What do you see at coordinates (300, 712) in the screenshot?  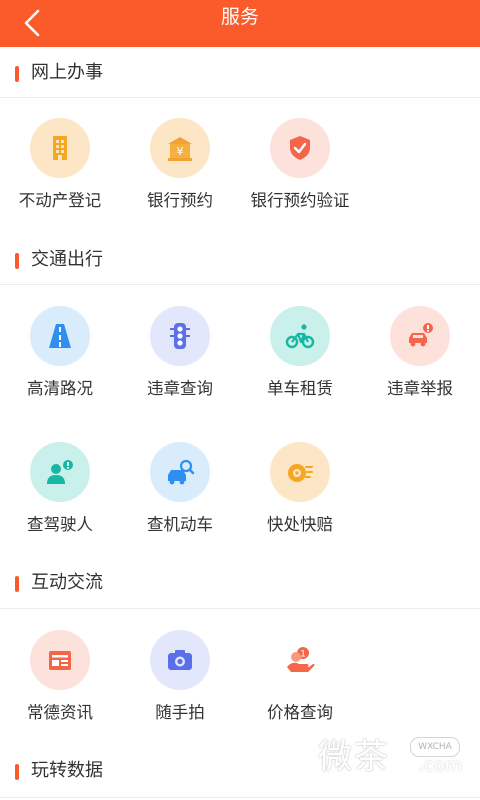 I see `service-label: 价格查询` at bounding box center [300, 712].